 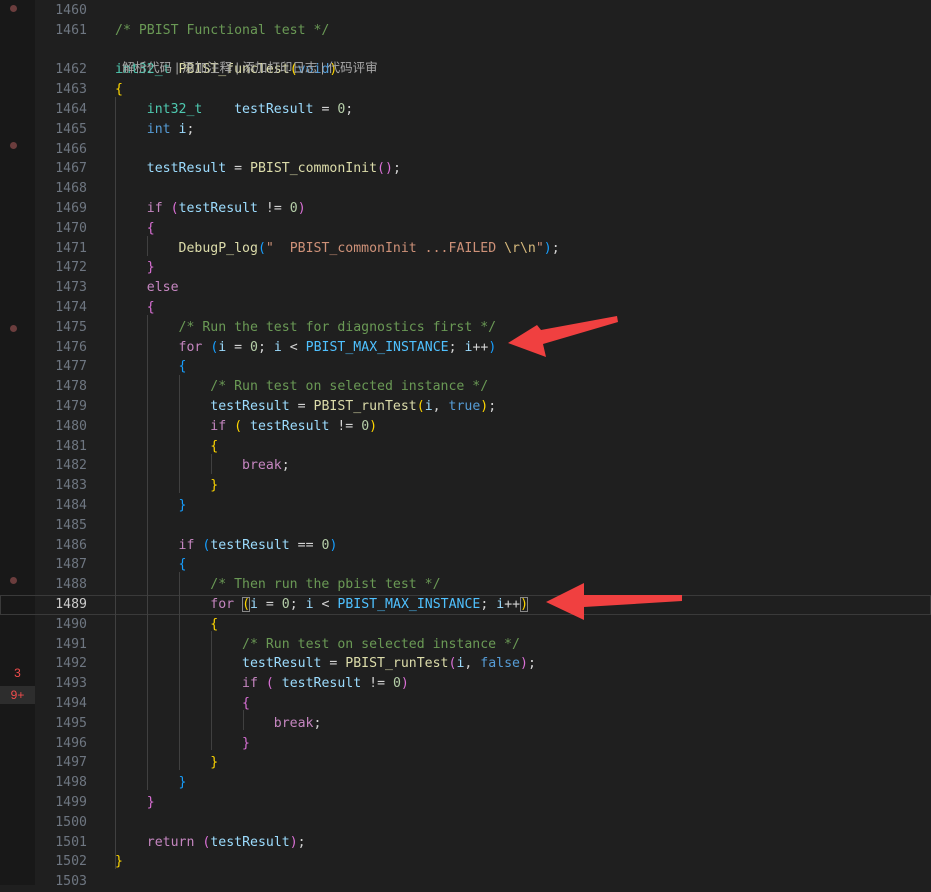 I want to click on codelens-analyze-code: 解析代码, so click(x=147, y=68).